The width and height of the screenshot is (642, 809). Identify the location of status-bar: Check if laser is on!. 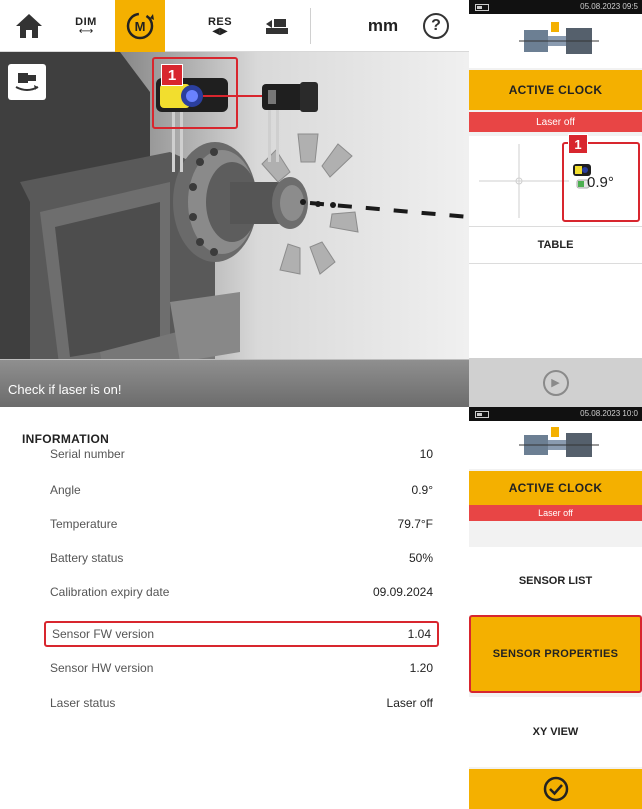
(234, 383).